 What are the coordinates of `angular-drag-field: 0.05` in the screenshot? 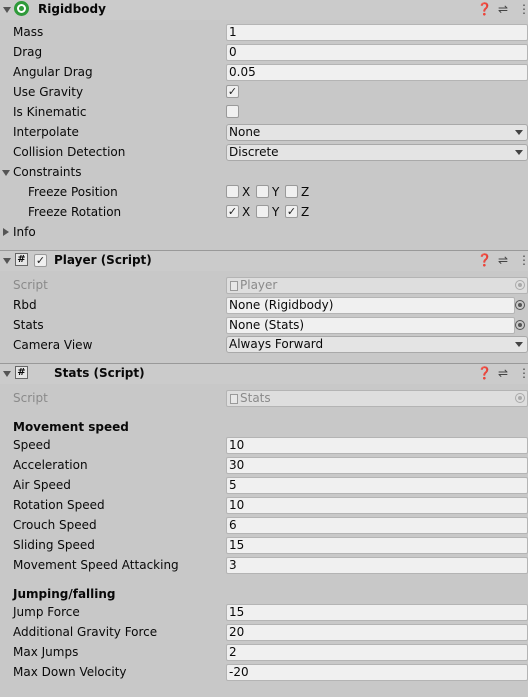 It's located at (377, 72).